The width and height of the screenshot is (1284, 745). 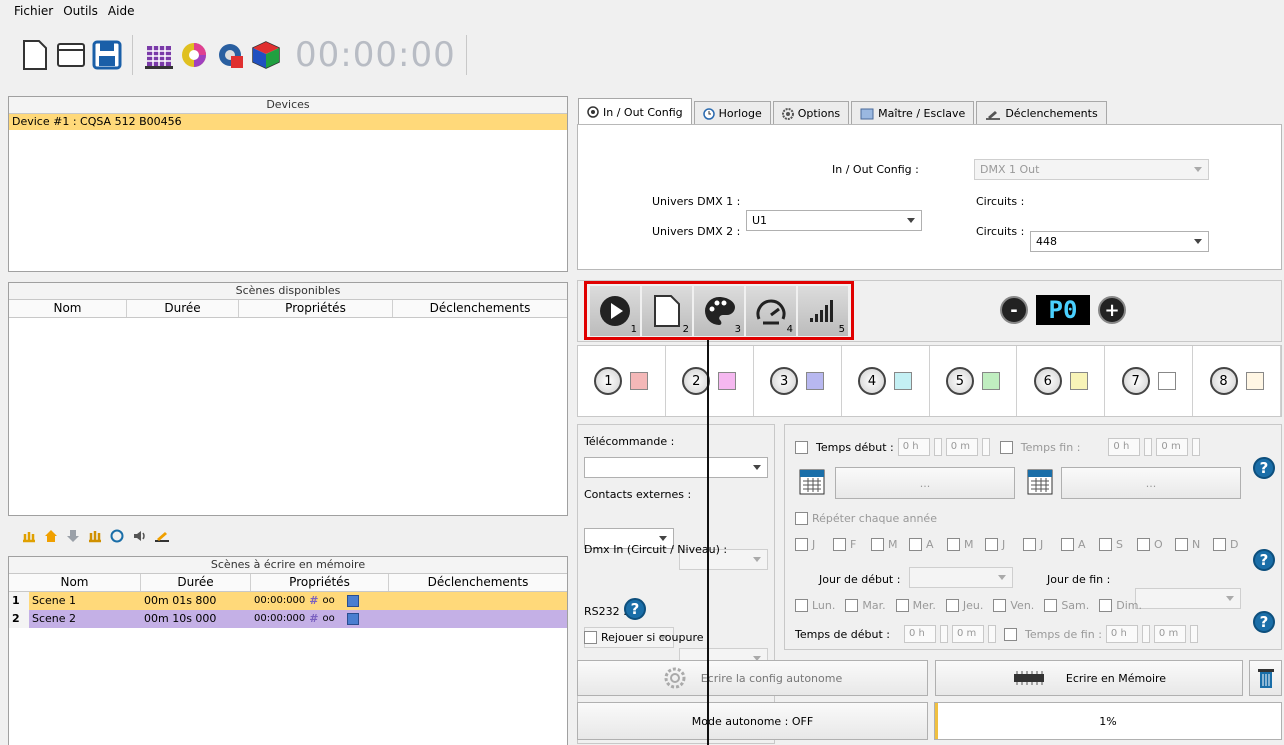 What do you see at coordinates (1013, 605) in the screenshot?
I see `day-checkbox: Ven.` at bounding box center [1013, 605].